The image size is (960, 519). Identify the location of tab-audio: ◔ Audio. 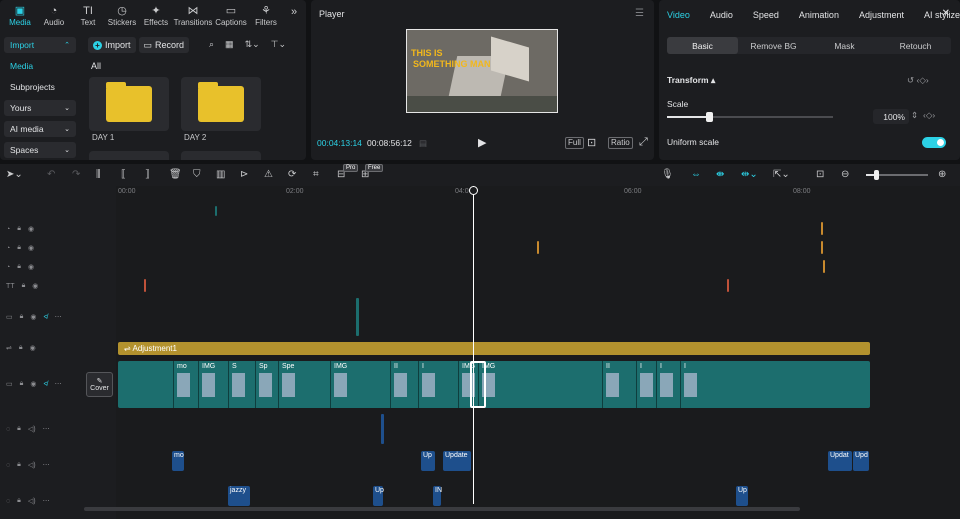
(54, 17).